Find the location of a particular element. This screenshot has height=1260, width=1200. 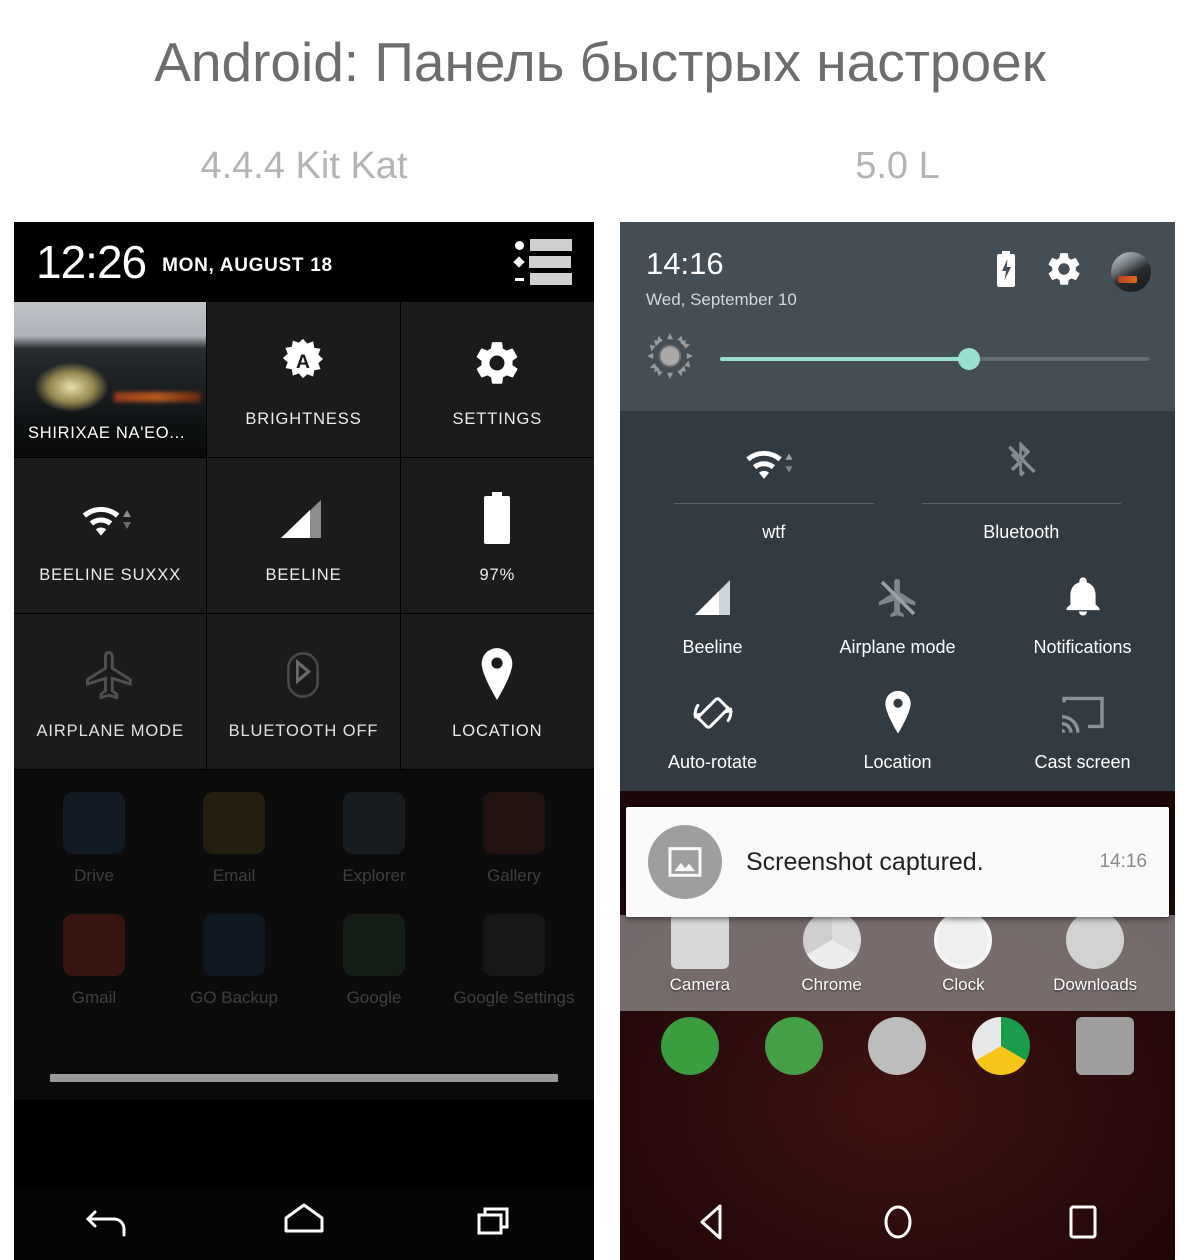

kitkat-tile-airplane-mode: AIRPLANE MODE is located at coordinates (111, 692).